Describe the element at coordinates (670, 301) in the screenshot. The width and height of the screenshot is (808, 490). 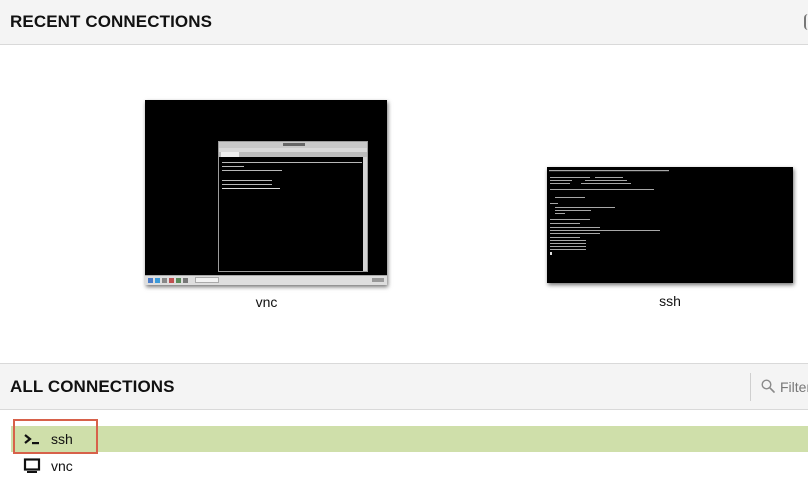
I see `recent-connection-label: ssh` at that location.